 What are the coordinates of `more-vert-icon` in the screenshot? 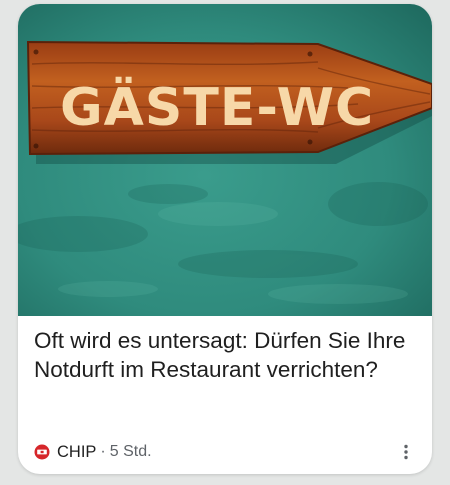 It's located at (406, 452).